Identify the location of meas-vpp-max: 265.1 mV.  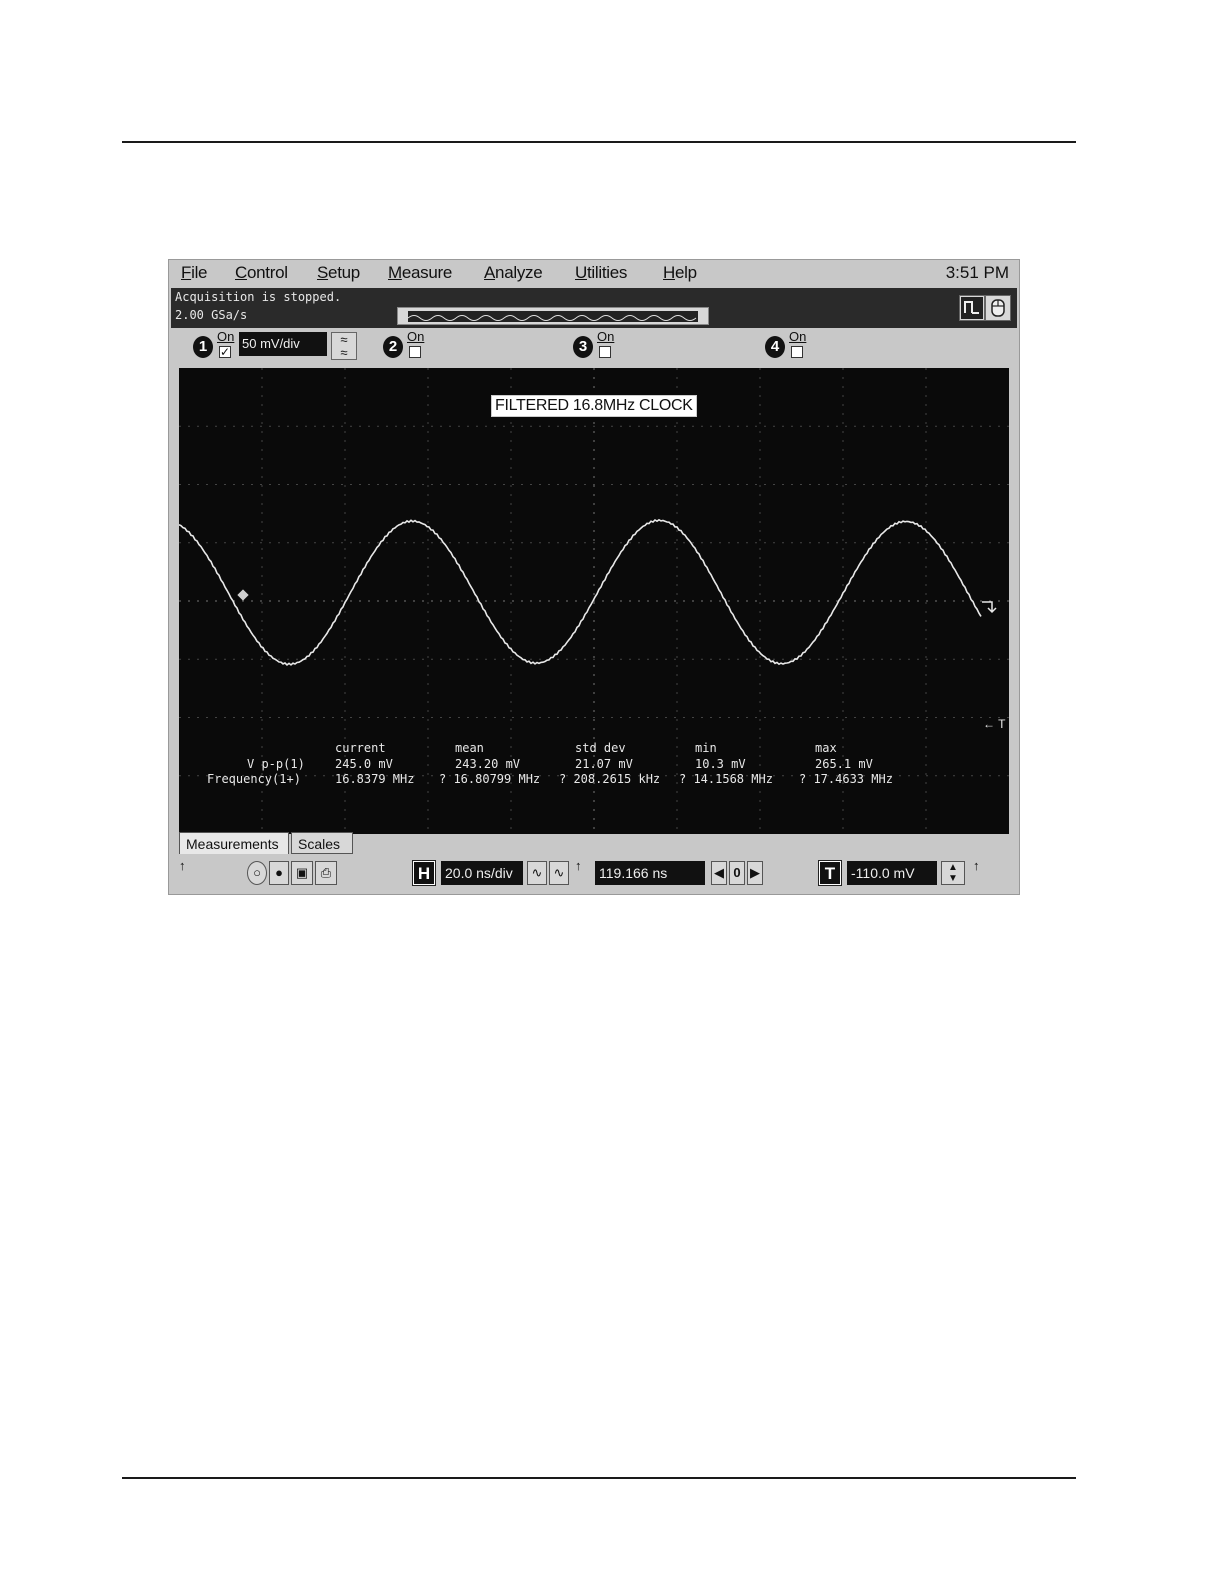
(844, 764).